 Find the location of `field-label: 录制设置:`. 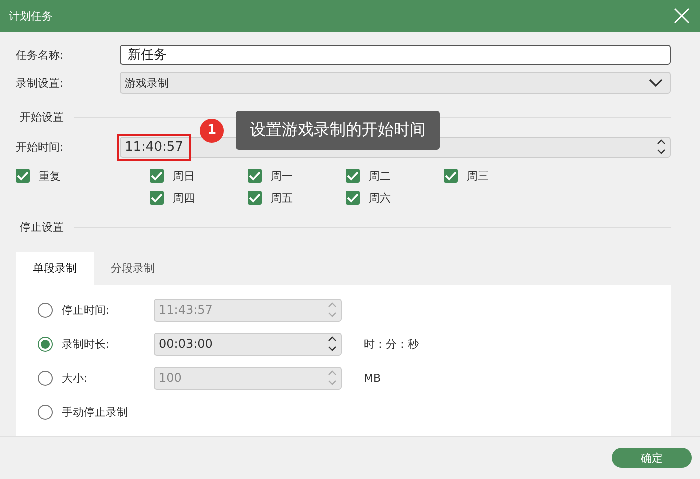

field-label: 录制设置: is located at coordinates (40, 83).